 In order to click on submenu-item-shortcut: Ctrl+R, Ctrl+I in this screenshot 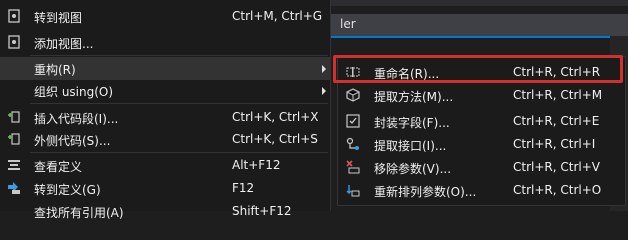, I will do `click(554, 144)`.